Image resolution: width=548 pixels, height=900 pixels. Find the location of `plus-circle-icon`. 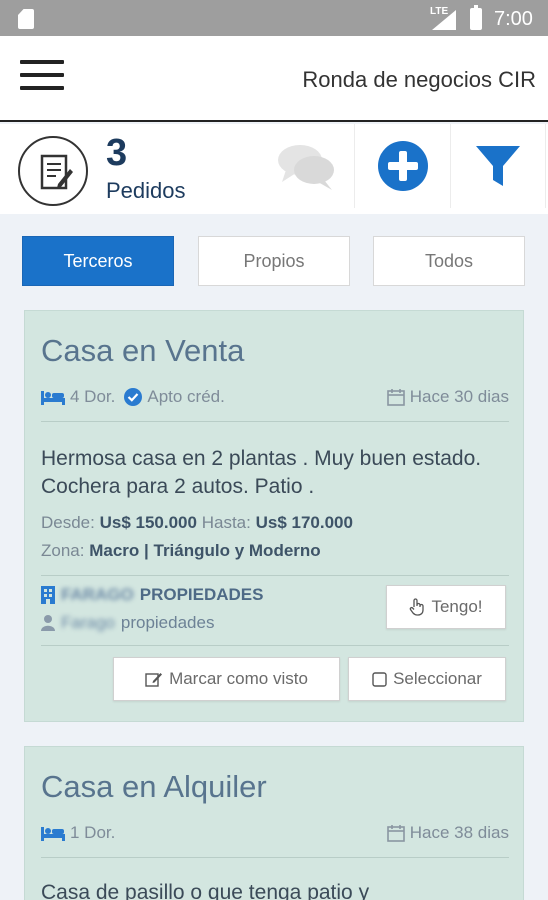

plus-circle-icon is located at coordinates (402, 166).